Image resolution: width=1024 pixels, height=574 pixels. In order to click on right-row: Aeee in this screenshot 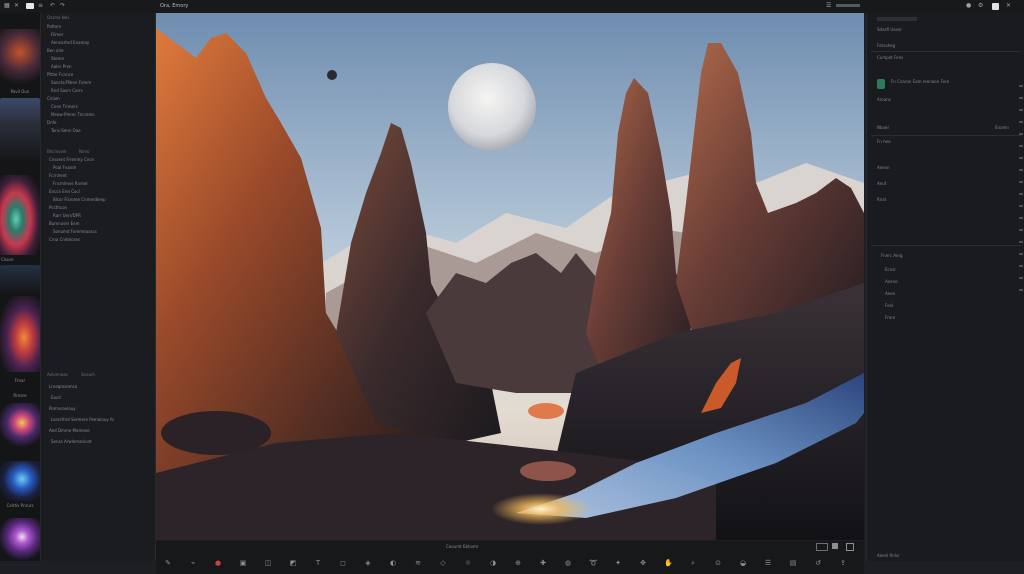, I will do `click(890, 293)`.